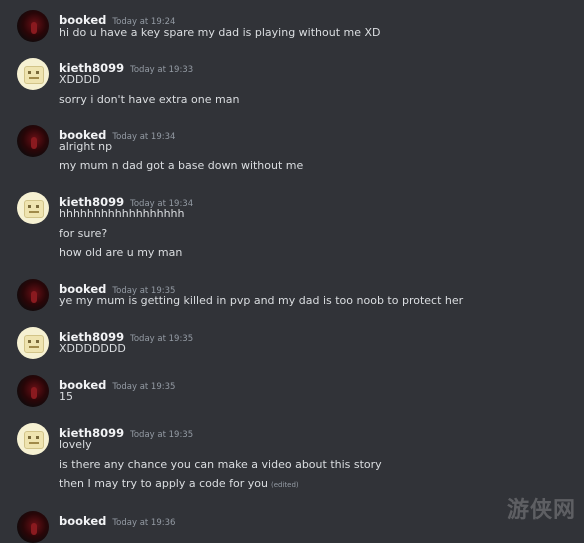 Image resolution: width=584 pixels, height=543 pixels. I want to click on message-header: kieth8099 Today at 19:34, so click(126, 200).